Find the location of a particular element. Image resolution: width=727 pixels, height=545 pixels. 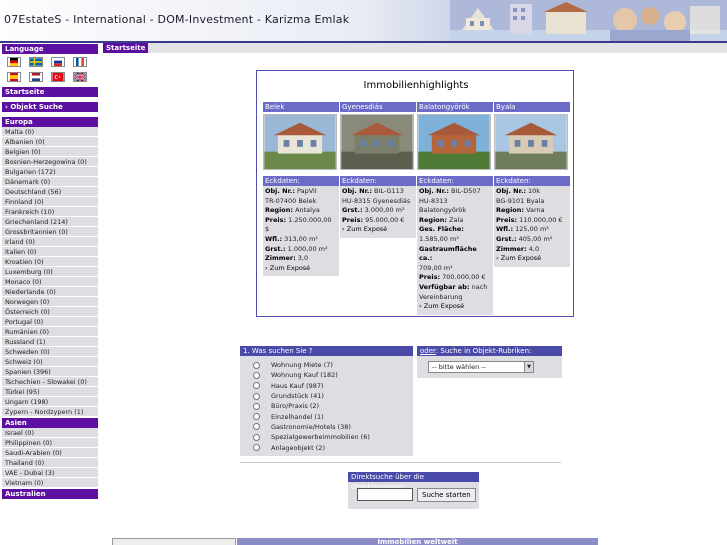

arrow-right-icon: › is located at coordinates (420, 306).